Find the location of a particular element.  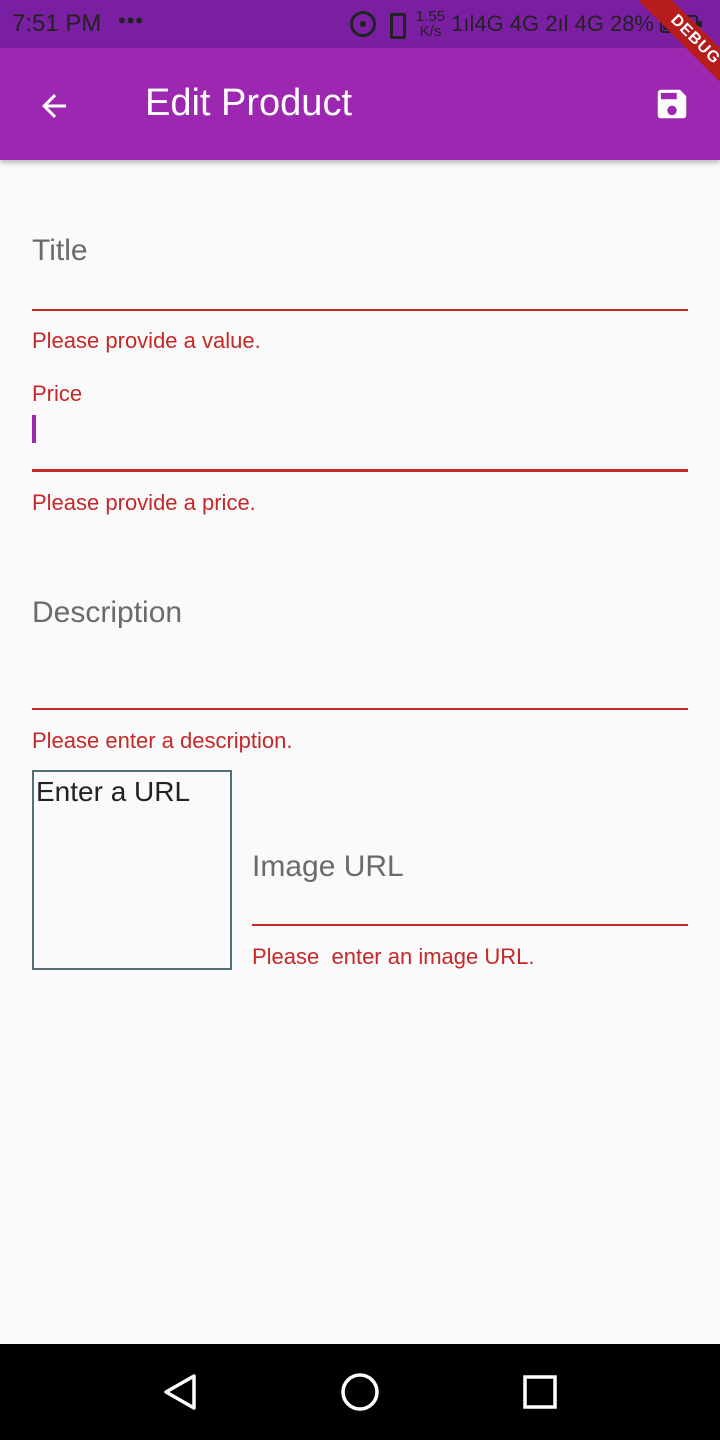

description-label: Description is located at coordinates (107, 612).